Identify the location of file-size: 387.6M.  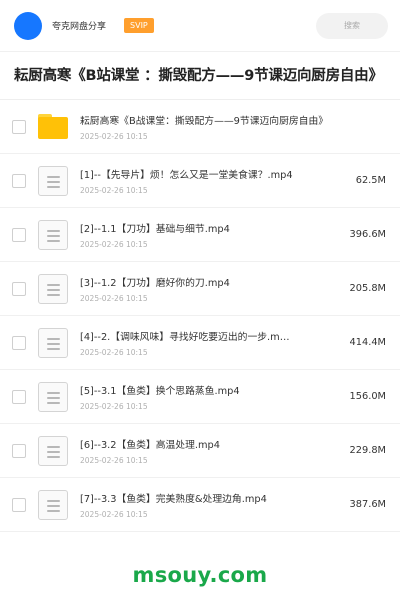
(368, 504).